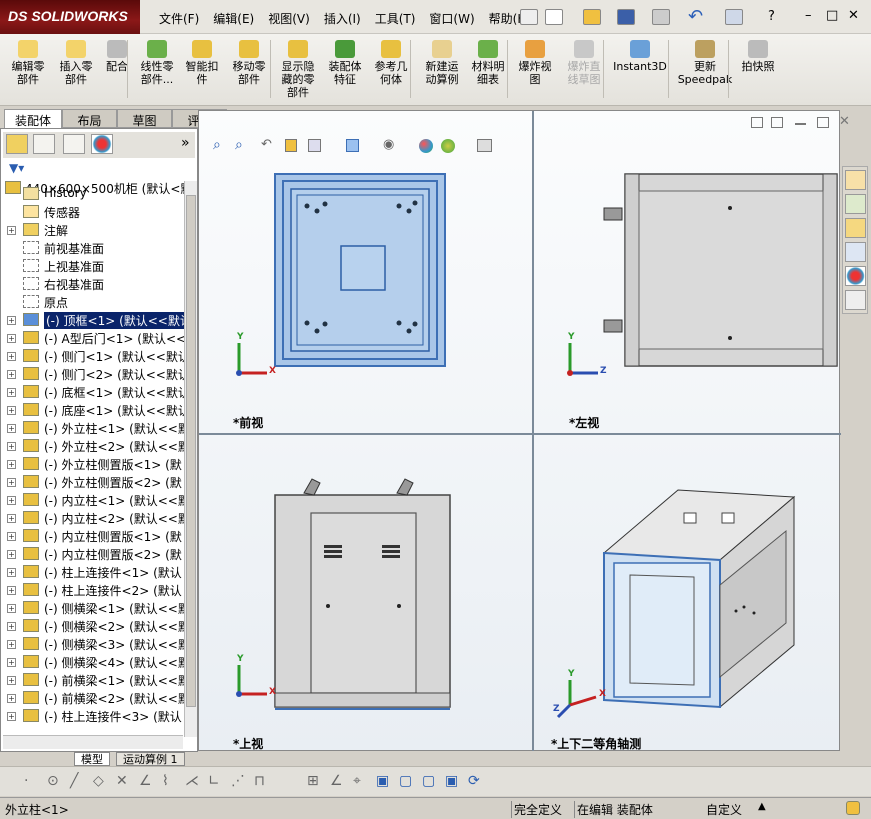 The width and height of the screenshot is (871, 819). What do you see at coordinates (705, 62) in the screenshot?
I see `update-speedpak-button: 更新 Speedpak` at bounding box center [705, 62].